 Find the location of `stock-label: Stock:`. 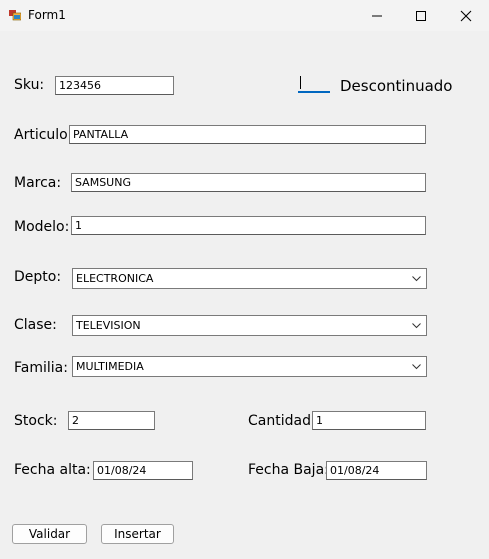

stock-label: Stock: is located at coordinates (36, 421).